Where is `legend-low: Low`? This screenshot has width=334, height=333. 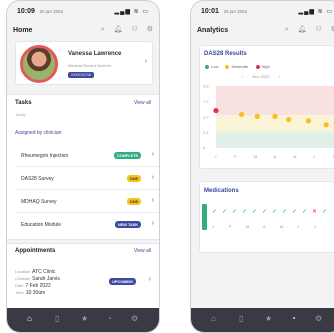
legend-low: Low is located at coordinates (211, 66).